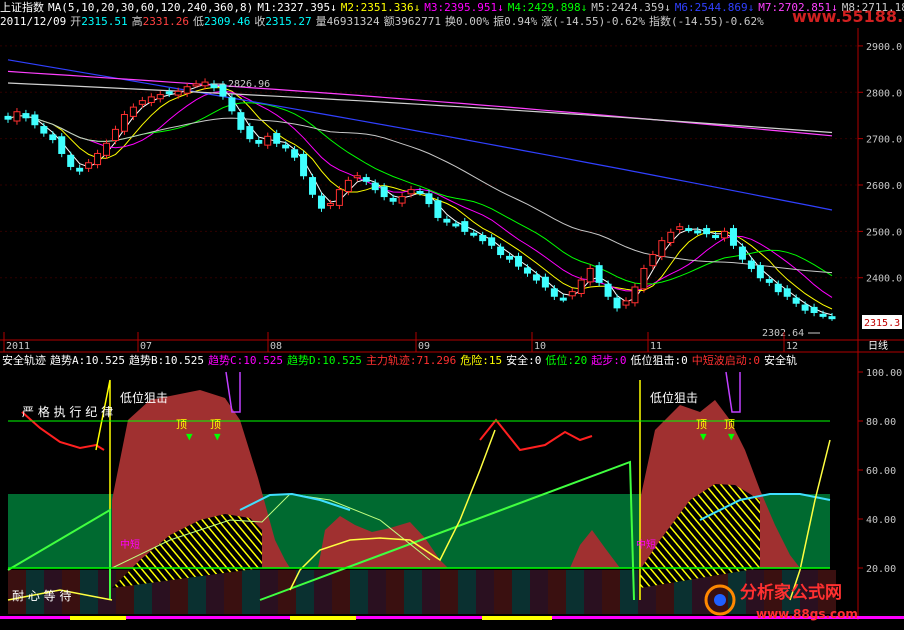 The width and height of the screenshot is (904, 630). Describe the element at coordinates (878, 345) in the screenshot. I see `period-label: 日线` at that location.